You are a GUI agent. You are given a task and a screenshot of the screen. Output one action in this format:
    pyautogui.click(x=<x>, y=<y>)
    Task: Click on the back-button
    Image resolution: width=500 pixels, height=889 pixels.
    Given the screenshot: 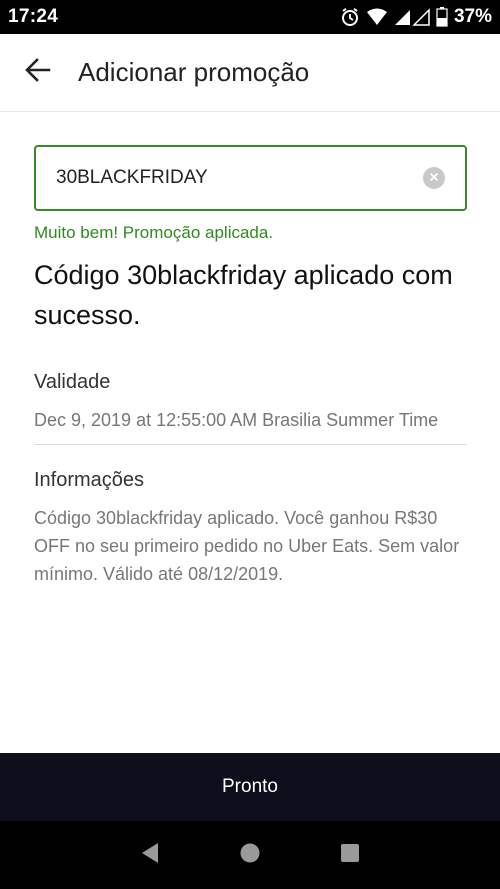 What is the action you would take?
    pyautogui.click(x=39, y=73)
    